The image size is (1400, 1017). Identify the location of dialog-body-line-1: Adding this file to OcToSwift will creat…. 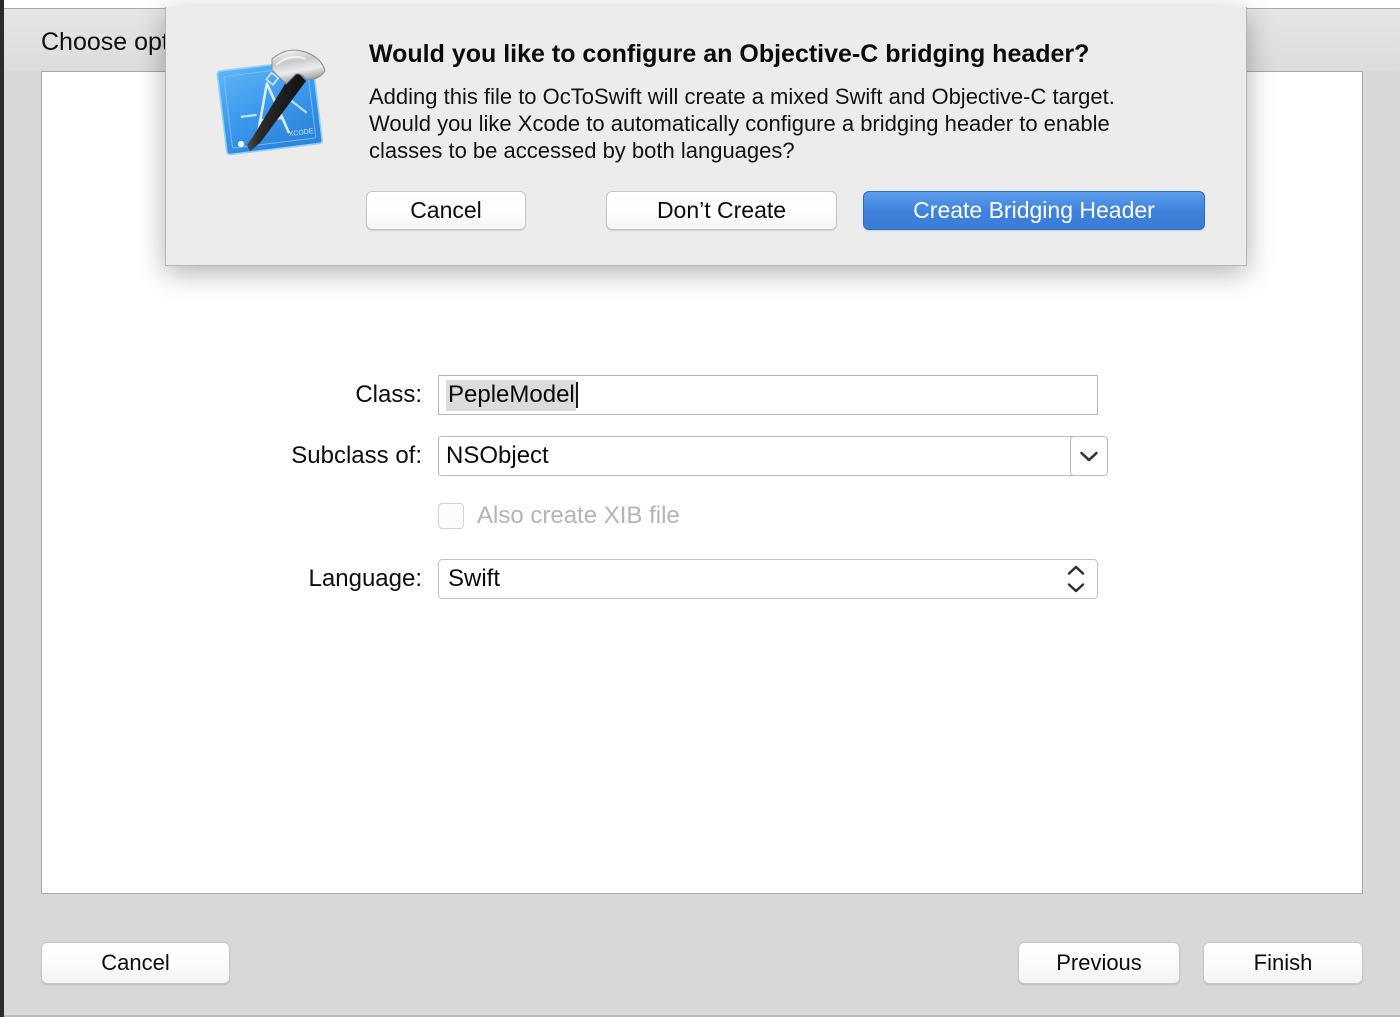
(742, 96).